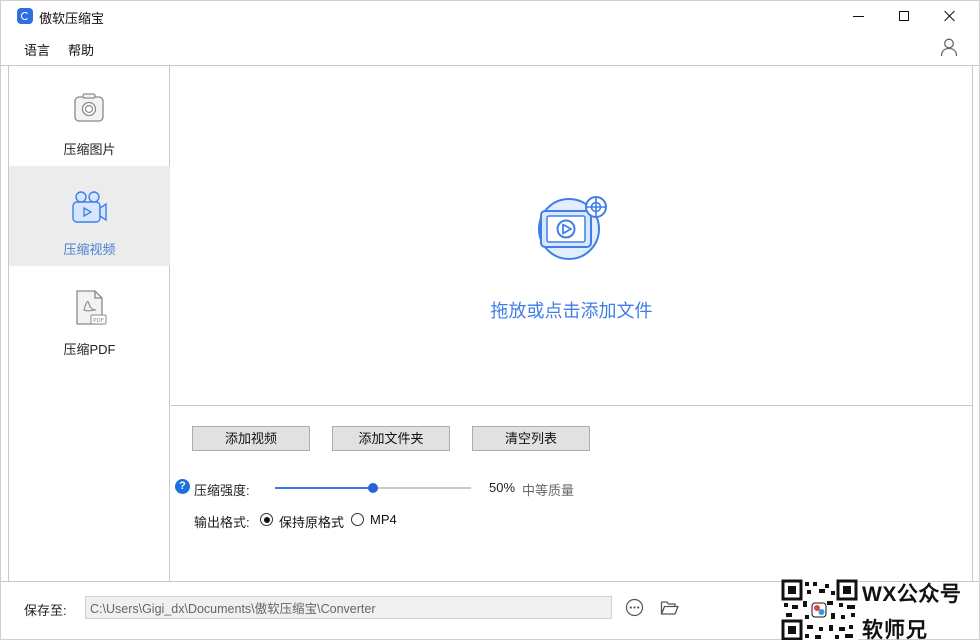 The width and height of the screenshot is (980, 640). I want to click on drop-zone-text: 拖放或点击添加文件, so click(571, 311).